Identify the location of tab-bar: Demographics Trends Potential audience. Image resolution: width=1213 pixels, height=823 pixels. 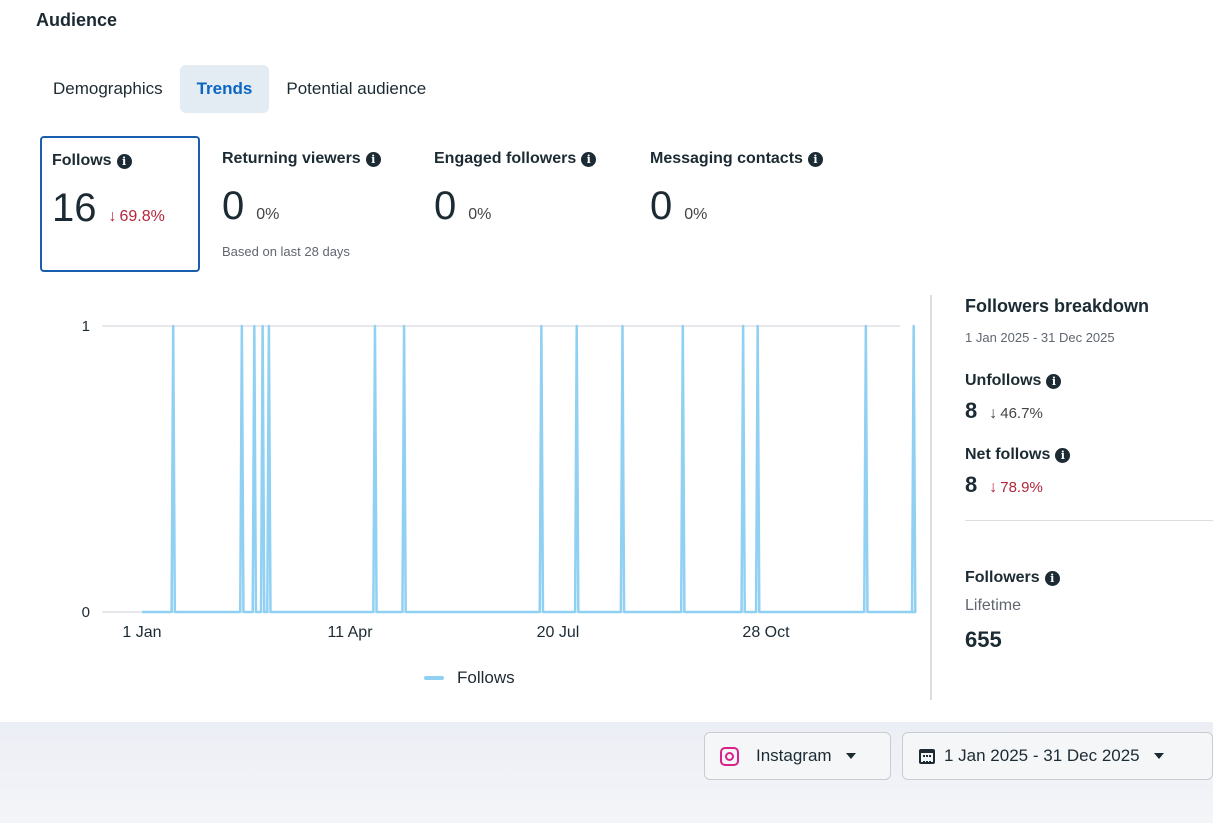
(239, 89).